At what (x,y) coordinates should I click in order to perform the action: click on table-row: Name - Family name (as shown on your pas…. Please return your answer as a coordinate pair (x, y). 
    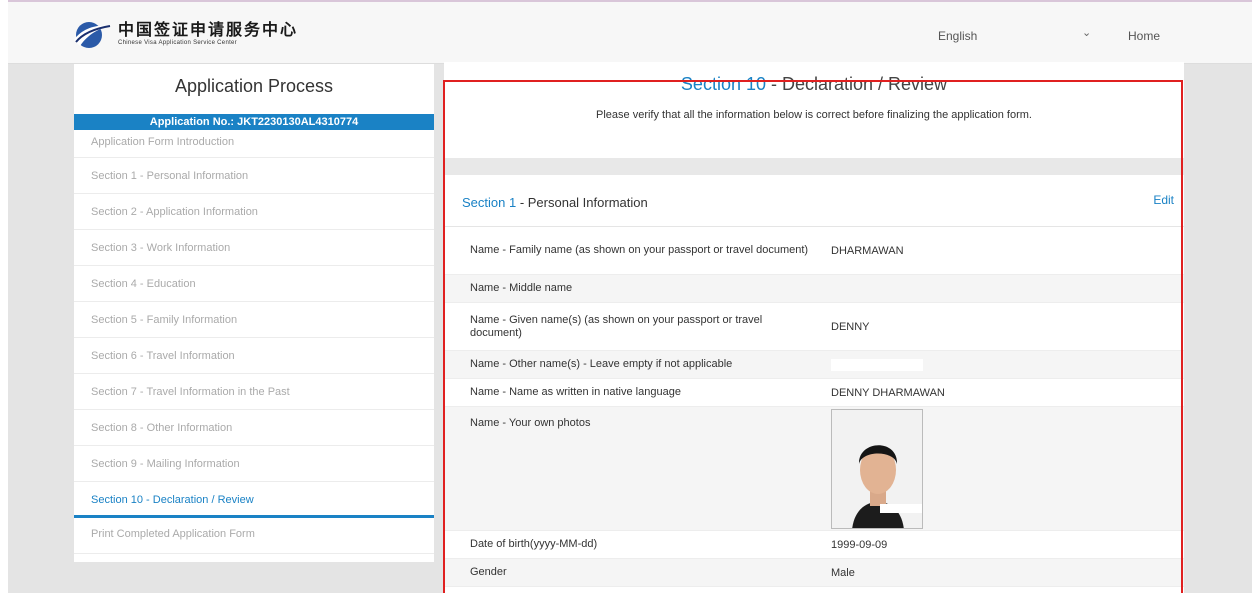
    Looking at the image, I should click on (814, 251).